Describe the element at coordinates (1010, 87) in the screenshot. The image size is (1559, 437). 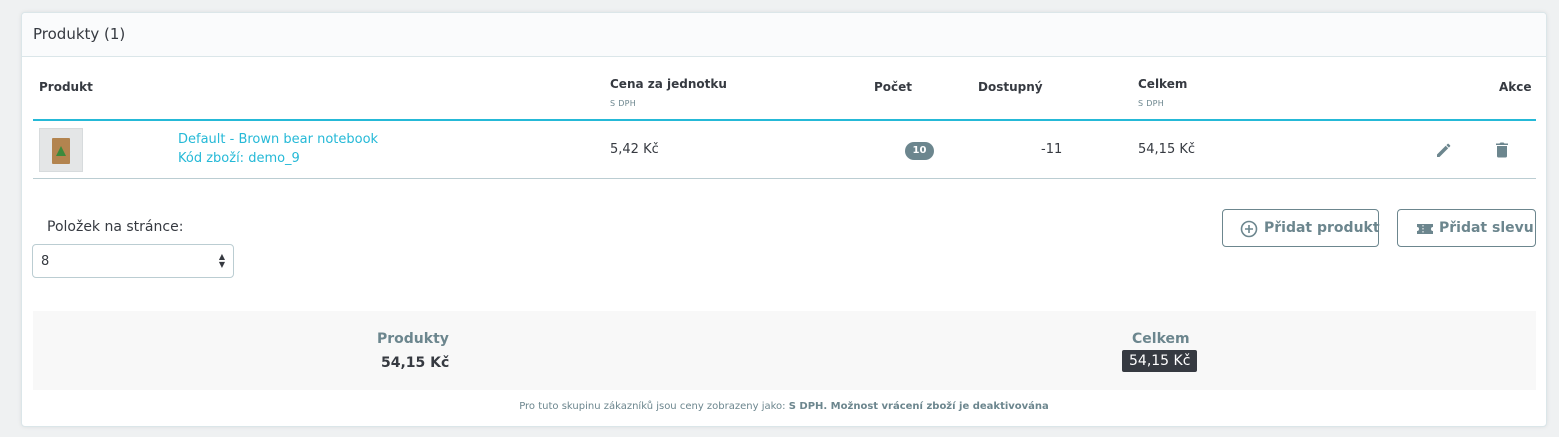
I see `col-header-available: Dostupný` at that location.